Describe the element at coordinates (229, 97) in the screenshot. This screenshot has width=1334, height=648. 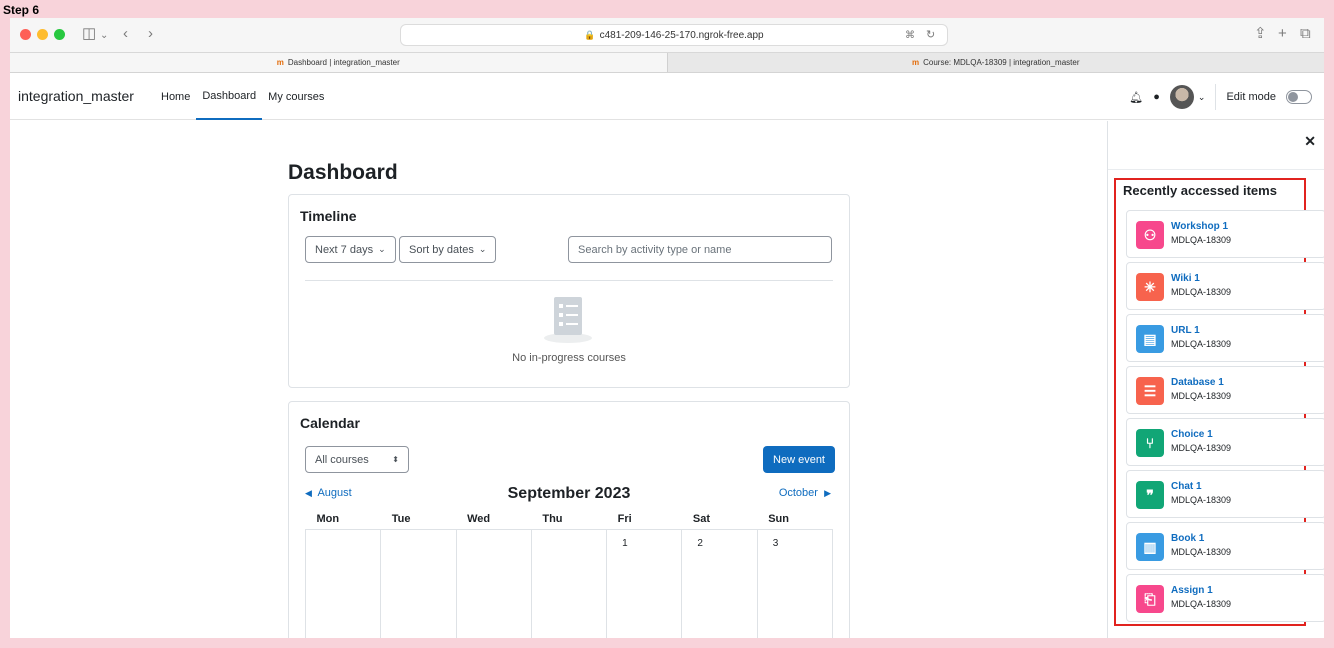
I see `nav-dashboard: Dashboard` at that location.